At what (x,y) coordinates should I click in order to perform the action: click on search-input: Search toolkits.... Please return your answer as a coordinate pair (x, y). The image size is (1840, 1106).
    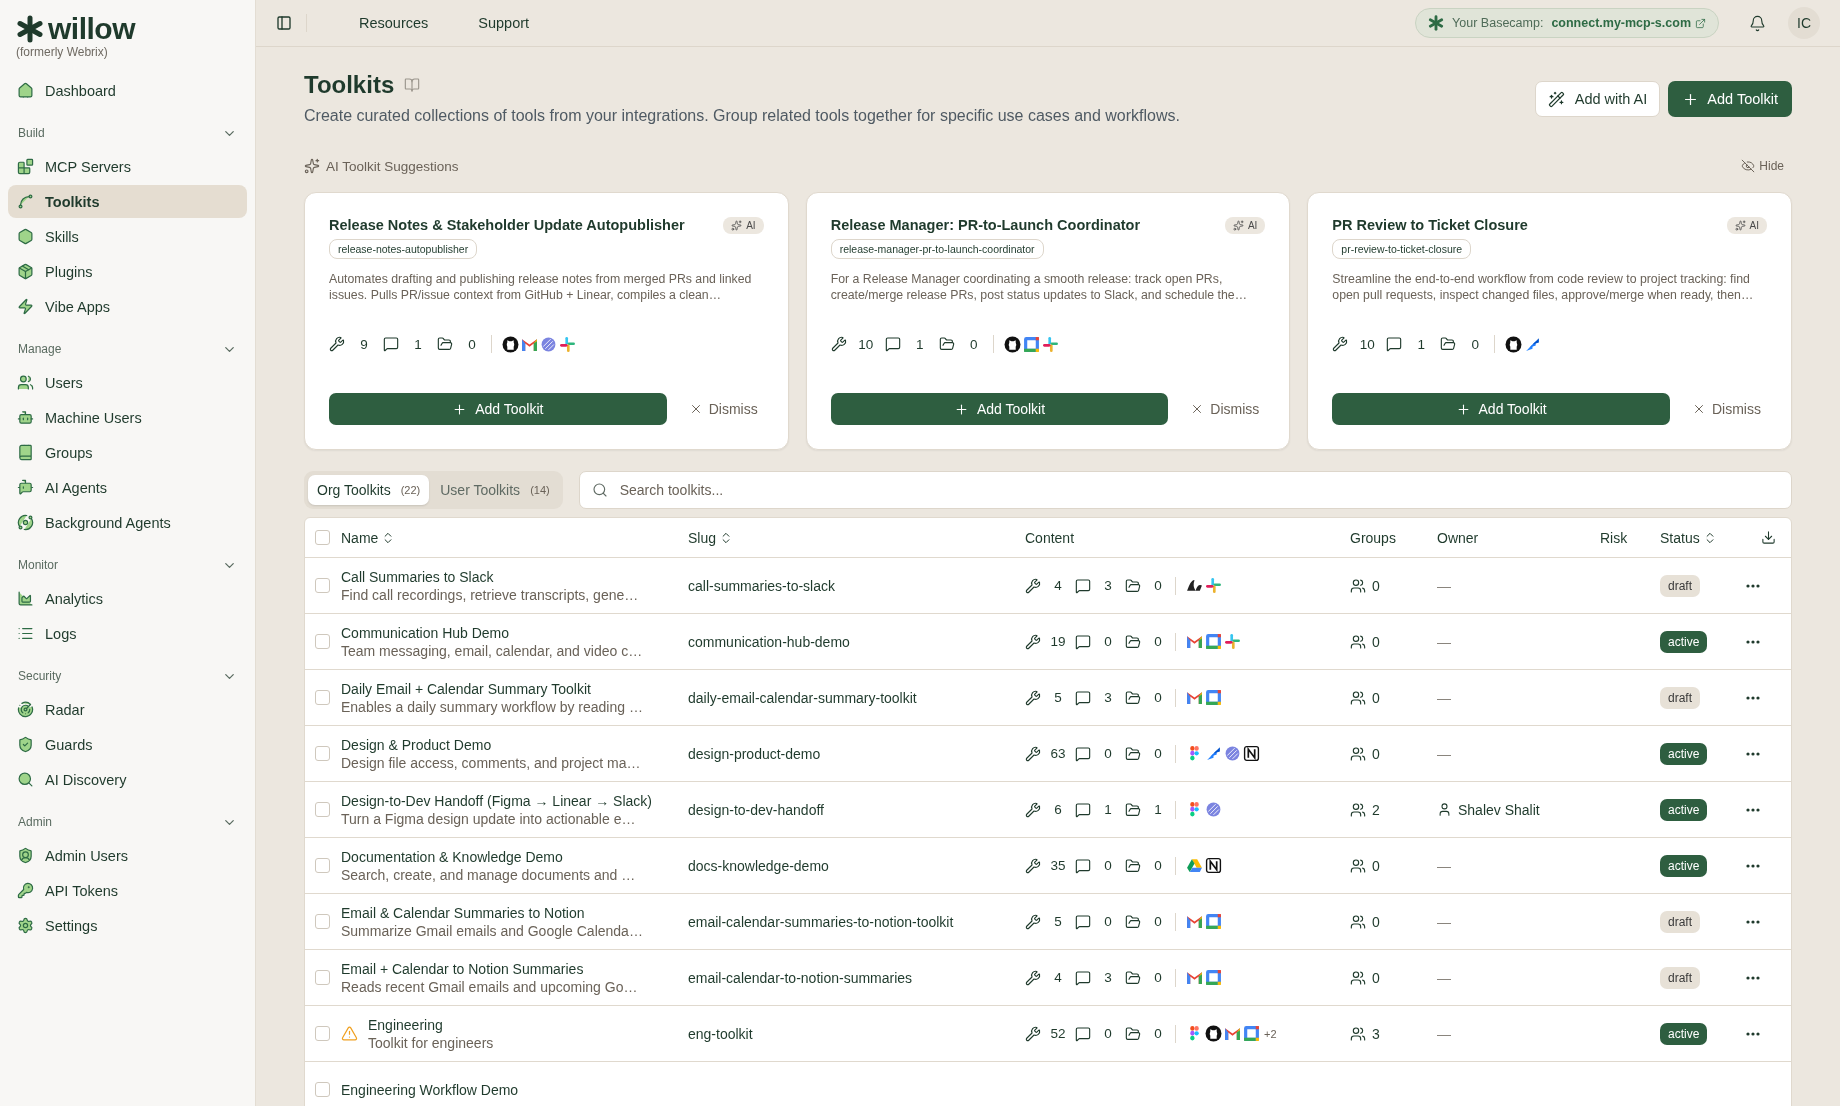
    Looking at the image, I should click on (1198, 490).